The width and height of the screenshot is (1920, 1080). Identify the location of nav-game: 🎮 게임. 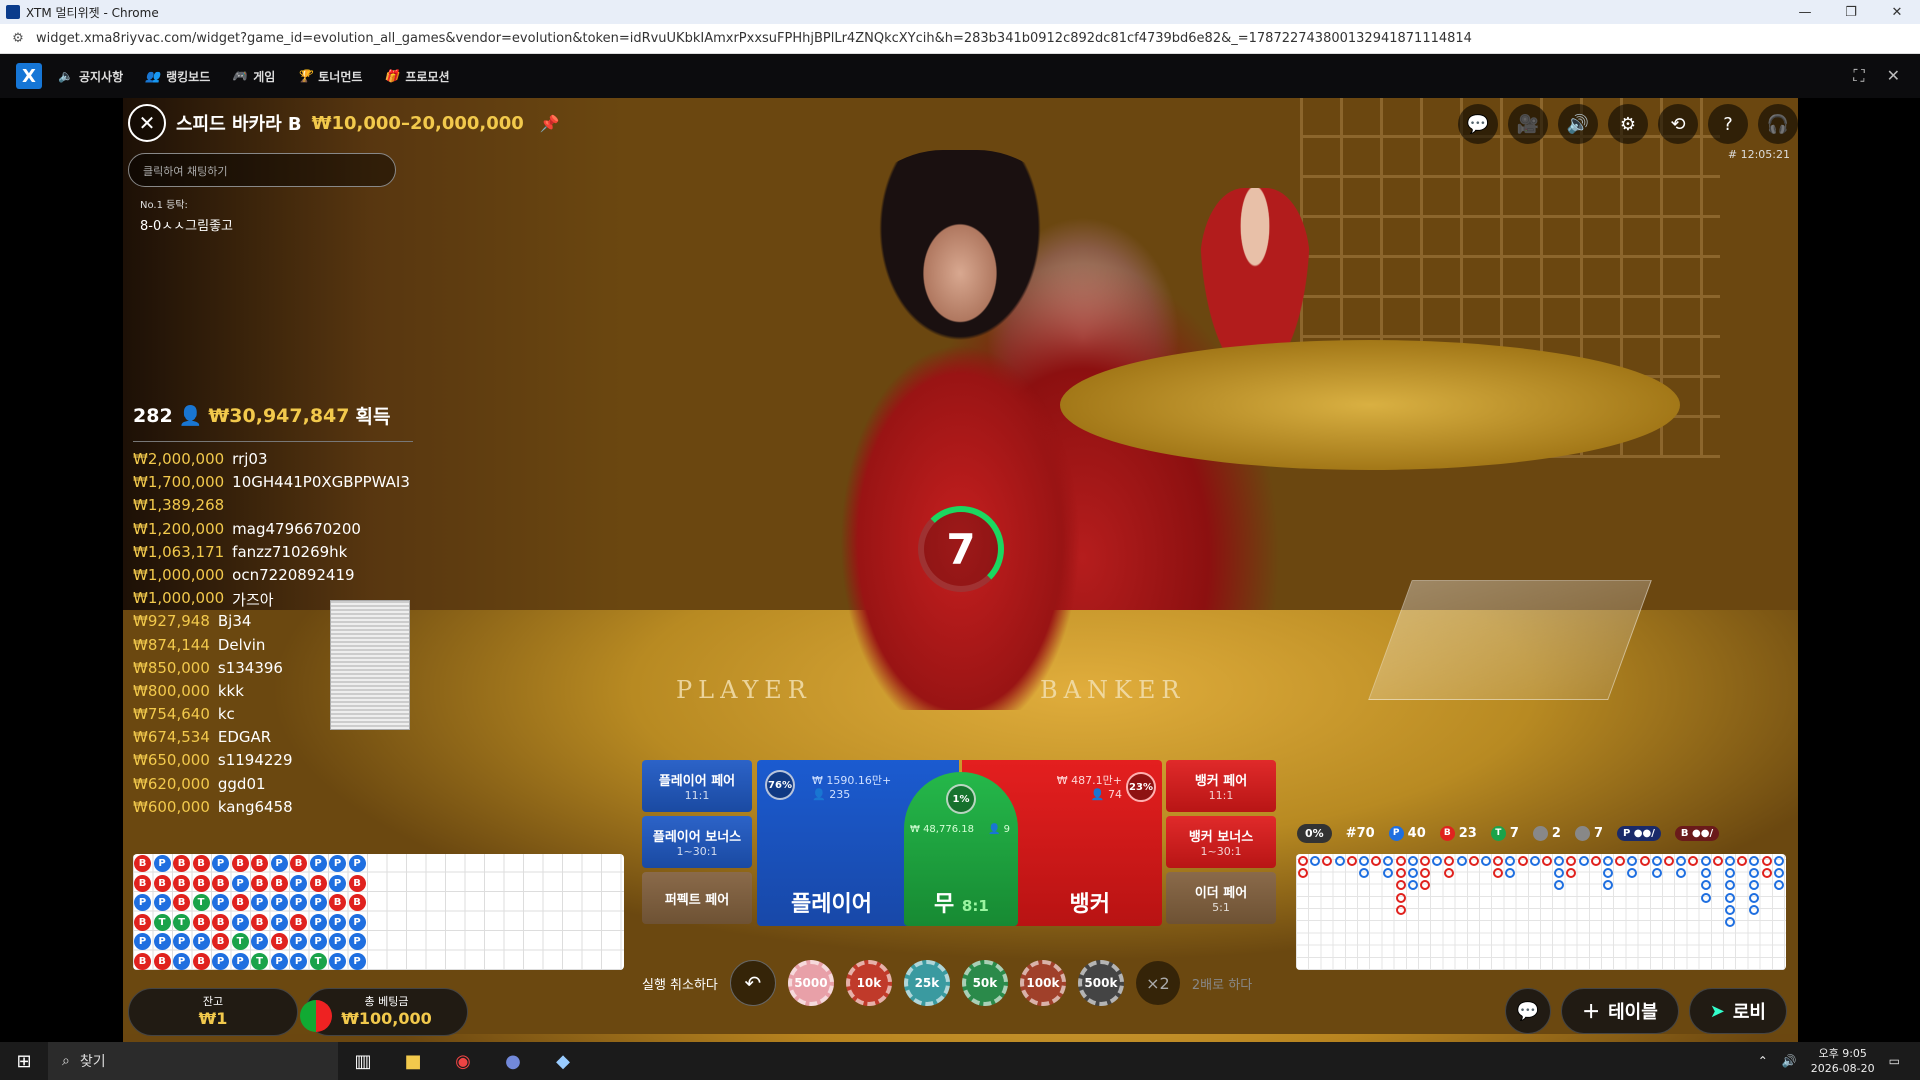
(253, 76).